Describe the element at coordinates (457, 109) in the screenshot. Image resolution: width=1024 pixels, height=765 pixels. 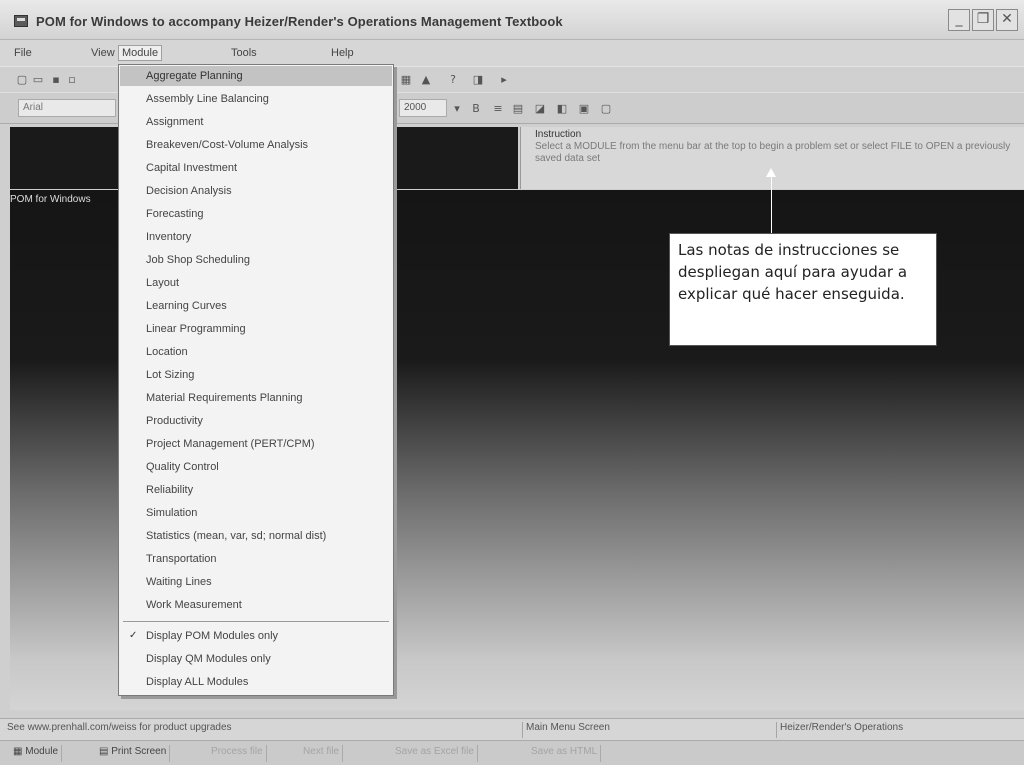
I see `chevron-down-icon: ▾` at that location.